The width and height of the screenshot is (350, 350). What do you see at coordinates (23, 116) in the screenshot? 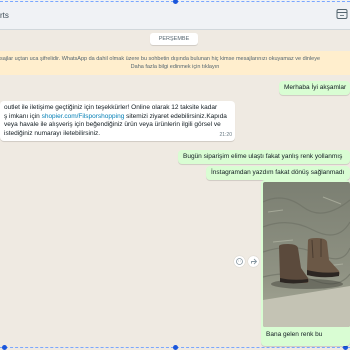
I see `message-text-part: ş imkanı için` at bounding box center [23, 116].